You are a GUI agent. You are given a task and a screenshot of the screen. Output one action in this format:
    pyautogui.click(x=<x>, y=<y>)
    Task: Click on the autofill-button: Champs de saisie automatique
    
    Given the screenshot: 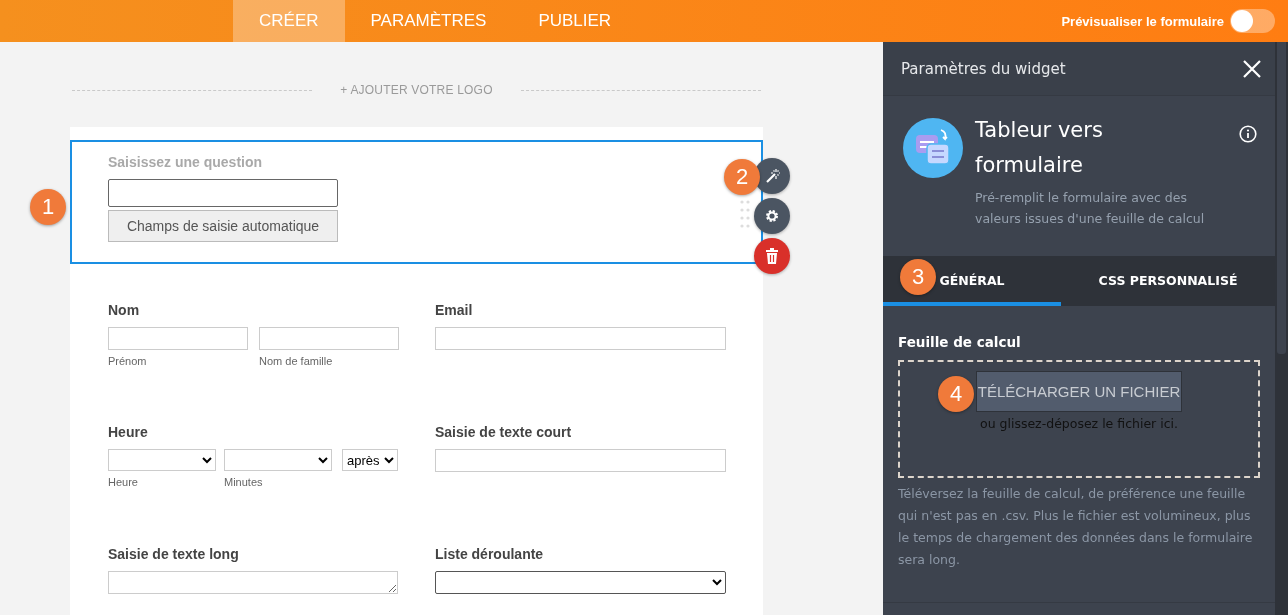 What is the action you would take?
    pyautogui.click(x=223, y=226)
    